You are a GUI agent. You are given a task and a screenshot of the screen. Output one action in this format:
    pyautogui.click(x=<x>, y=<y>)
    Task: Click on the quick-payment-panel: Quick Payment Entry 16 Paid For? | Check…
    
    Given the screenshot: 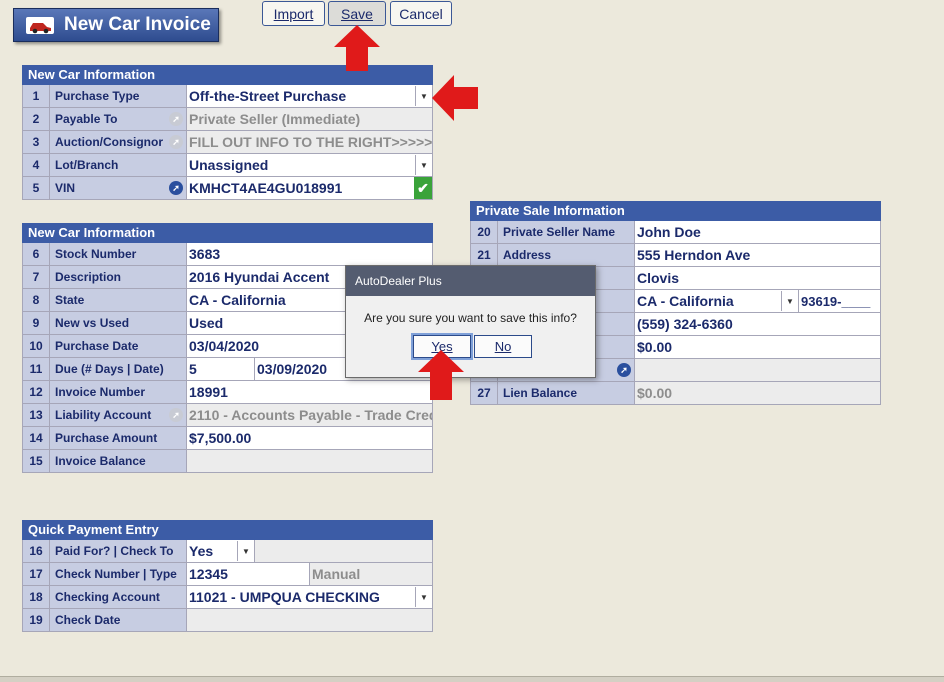 What is the action you would take?
    pyautogui.click(x=227, y=576)
    